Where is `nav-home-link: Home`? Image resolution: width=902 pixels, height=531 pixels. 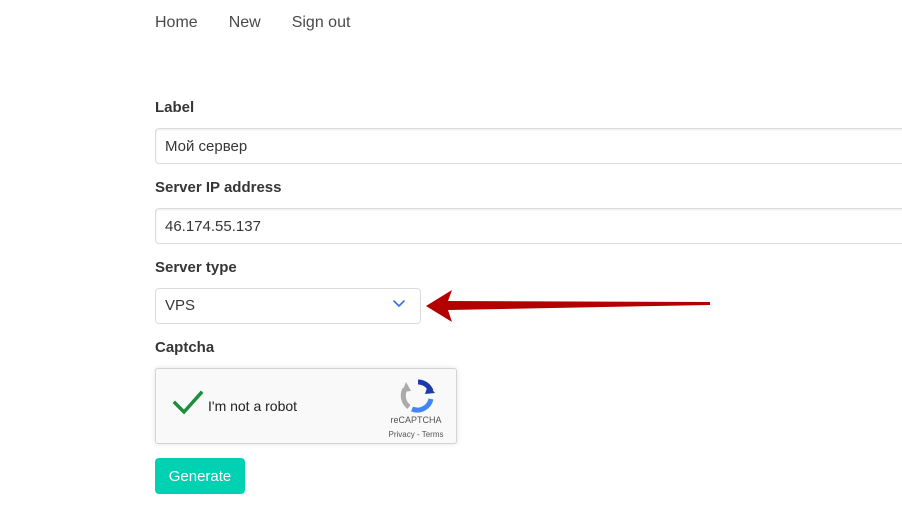 nav-home-link: Home is located at coordinates (176, 23).